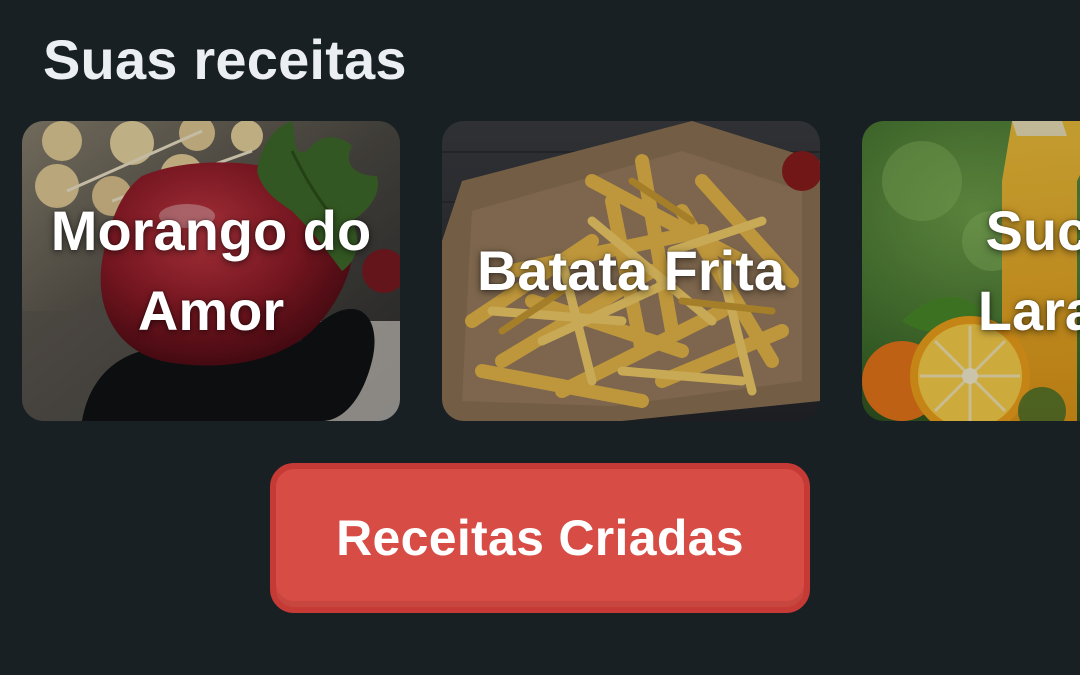 The width and height of the screenshot is (1080, 675). What do you see at coordinates (225, 59) in the screenshot?
I see `section-title: Suas receitas` at bounding box center [225, 59].